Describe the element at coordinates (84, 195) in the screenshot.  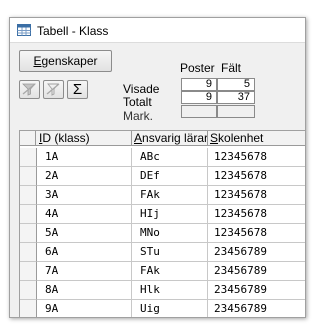
I see `cell-class-id: 3A` at that location.